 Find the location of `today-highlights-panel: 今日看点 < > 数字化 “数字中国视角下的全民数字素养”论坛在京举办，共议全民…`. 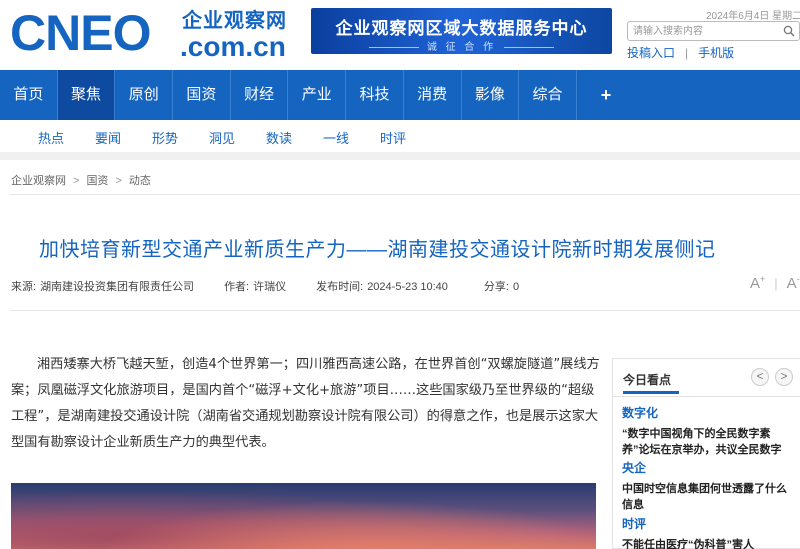

today-highlights-panel: 今日看点 < > 数字化 “数字中国视角下的全民数字素养”论坛在京举办，共议全民… is located at coordinates (706, 453).